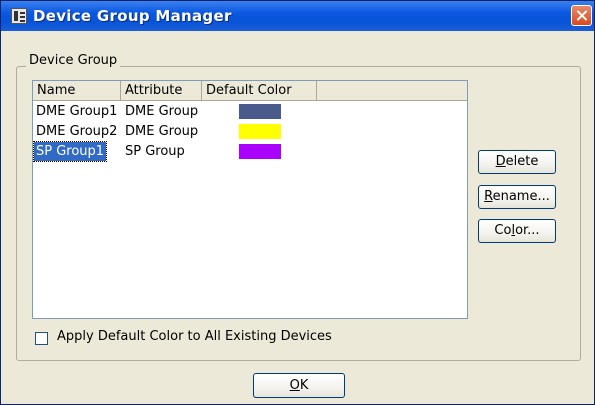 This screenshot has width=595, height=405. I want to click on list-header: Name Attribute Default Color, so click(250, 91).